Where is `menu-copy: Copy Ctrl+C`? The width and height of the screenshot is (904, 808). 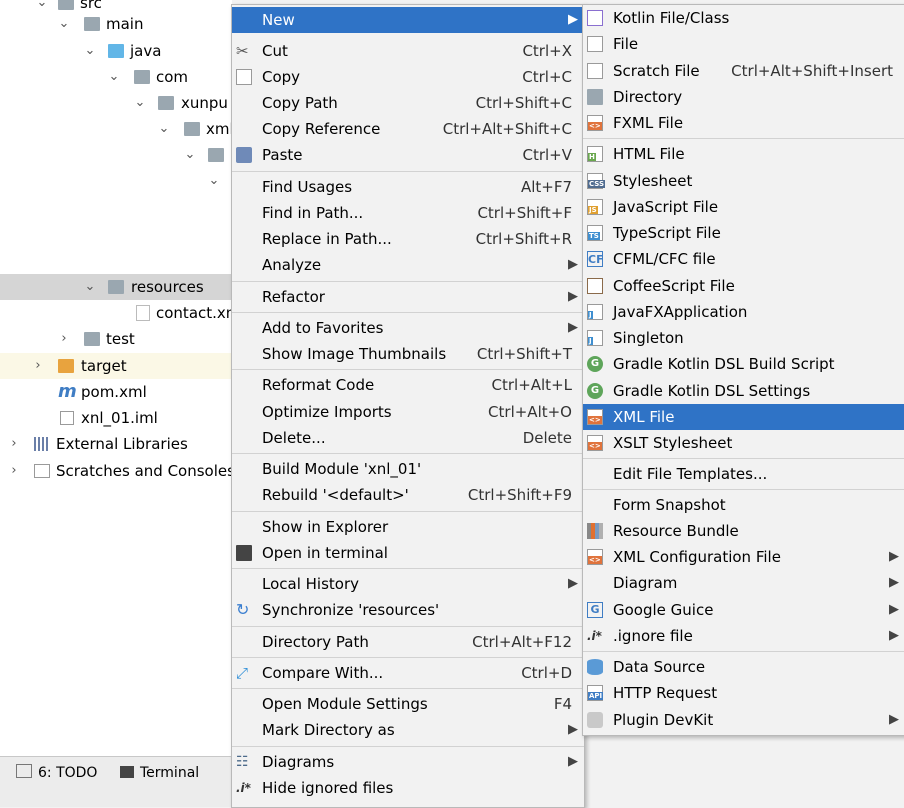
menu-copy: Copy Ctrl+C is located at coordinates (408, 77).